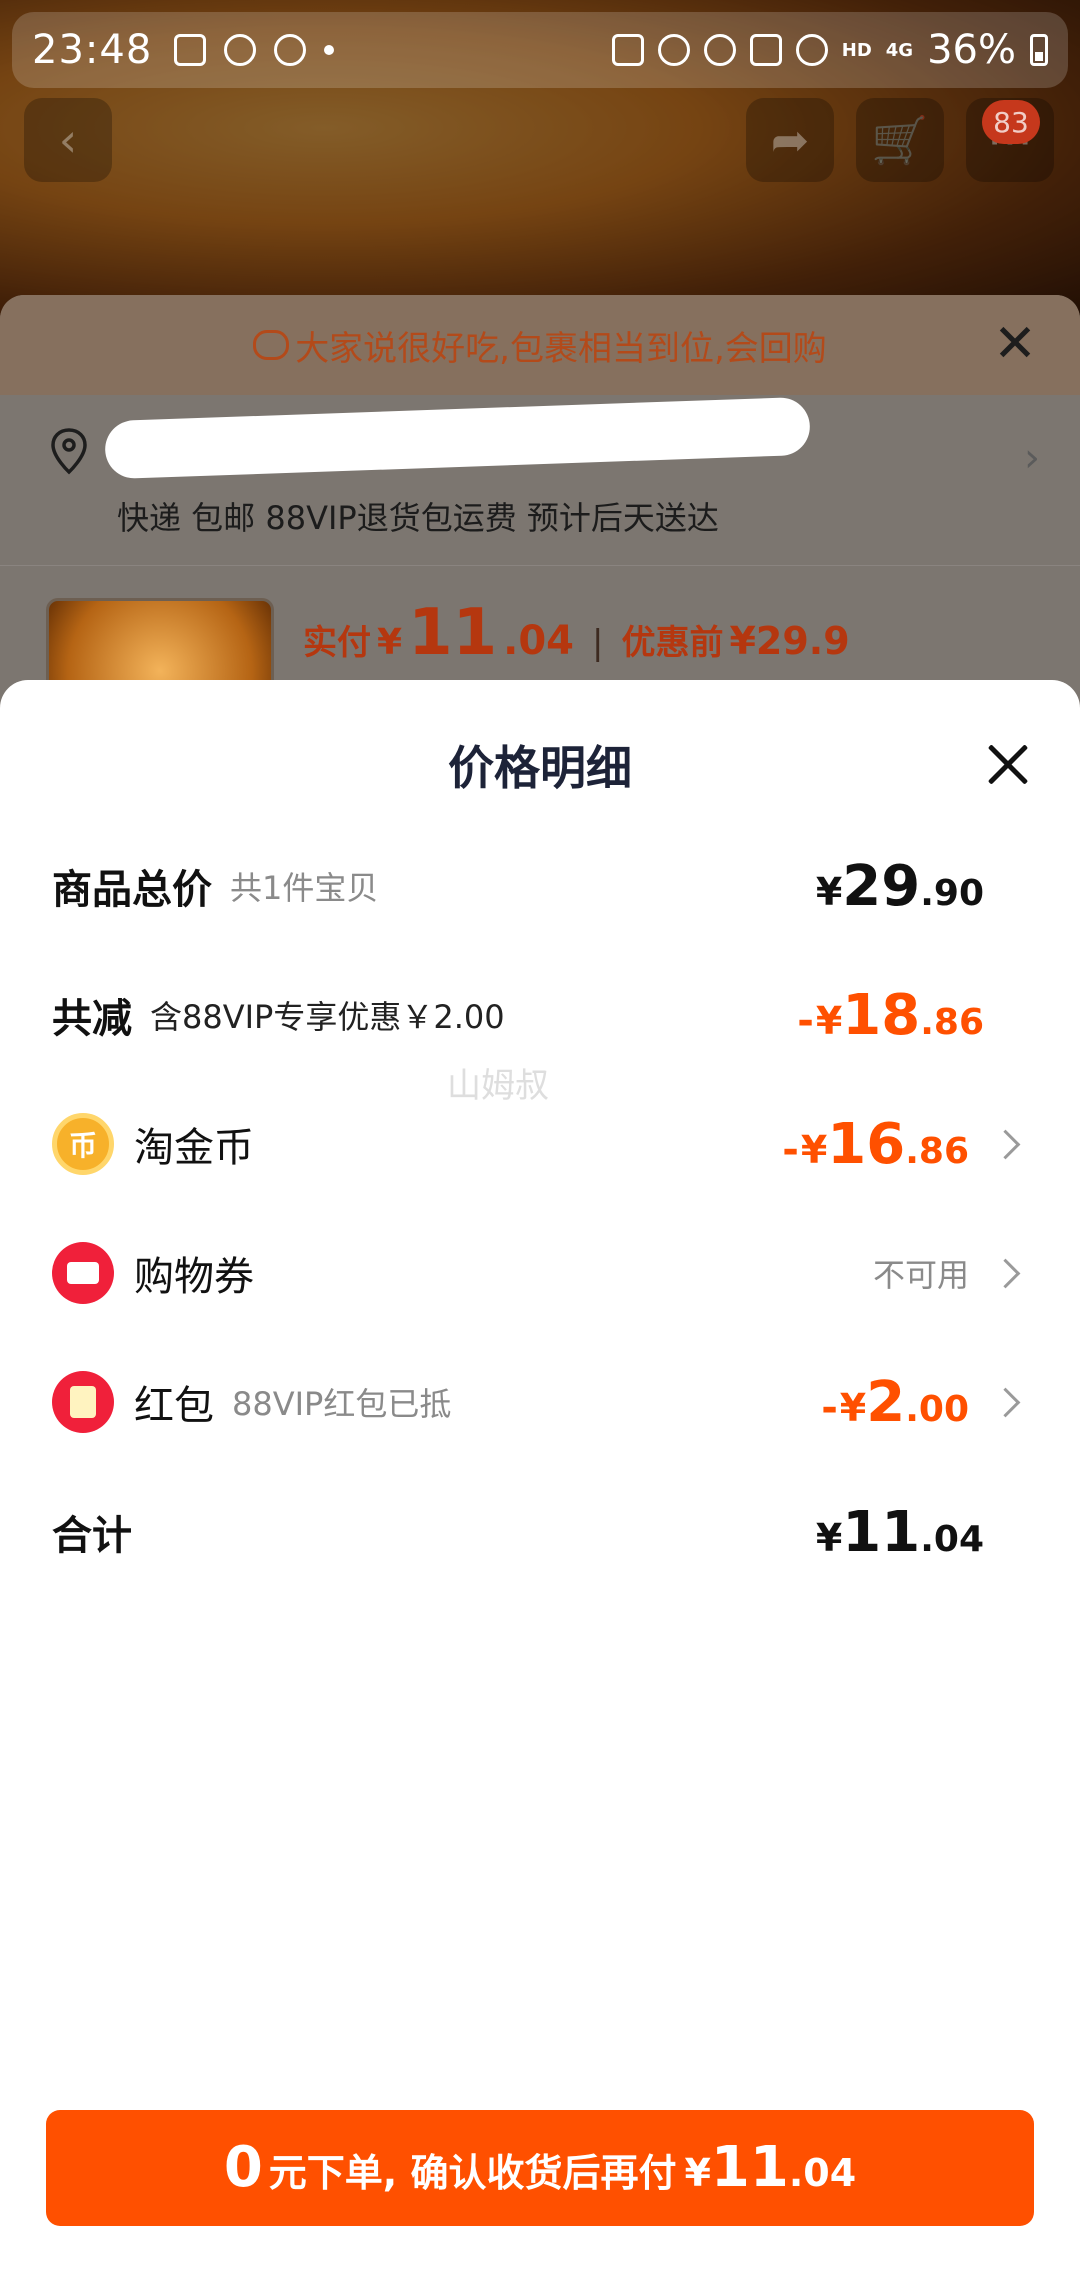  I want to click on bluetooth-icon, so click(719, 50).